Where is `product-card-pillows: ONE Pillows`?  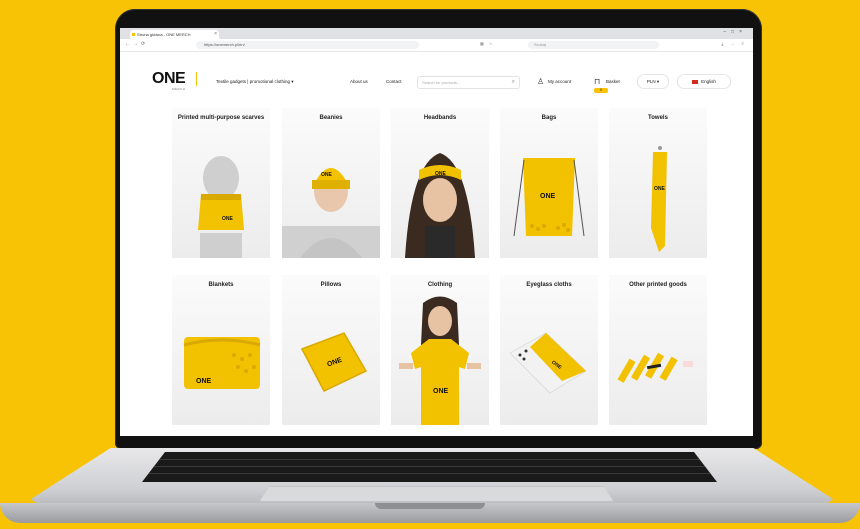 product-card-pillows: ONE Pillows is located at coordinates (331, 350).